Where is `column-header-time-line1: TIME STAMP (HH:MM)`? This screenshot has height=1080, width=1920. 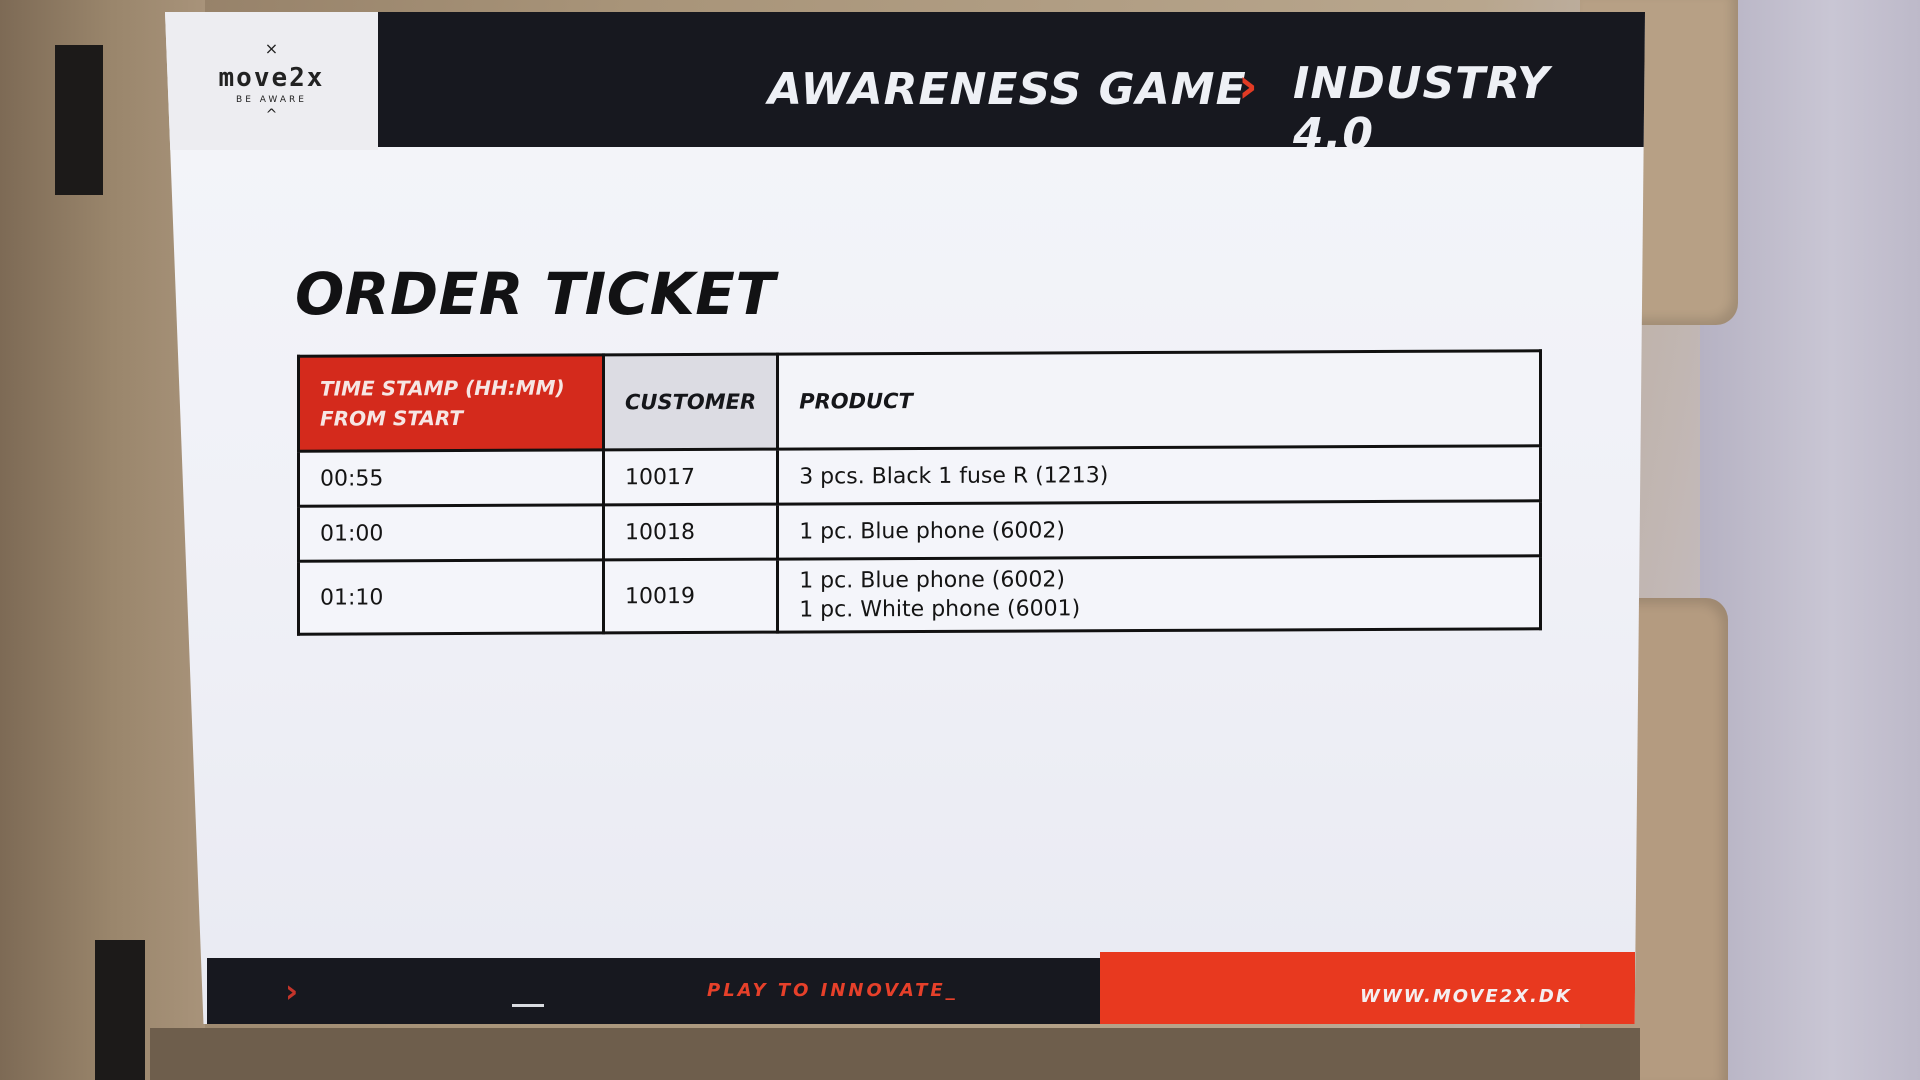
column-header-time-line1: TIME STAMP (HH:MM) is located at coordinates (442, 388).